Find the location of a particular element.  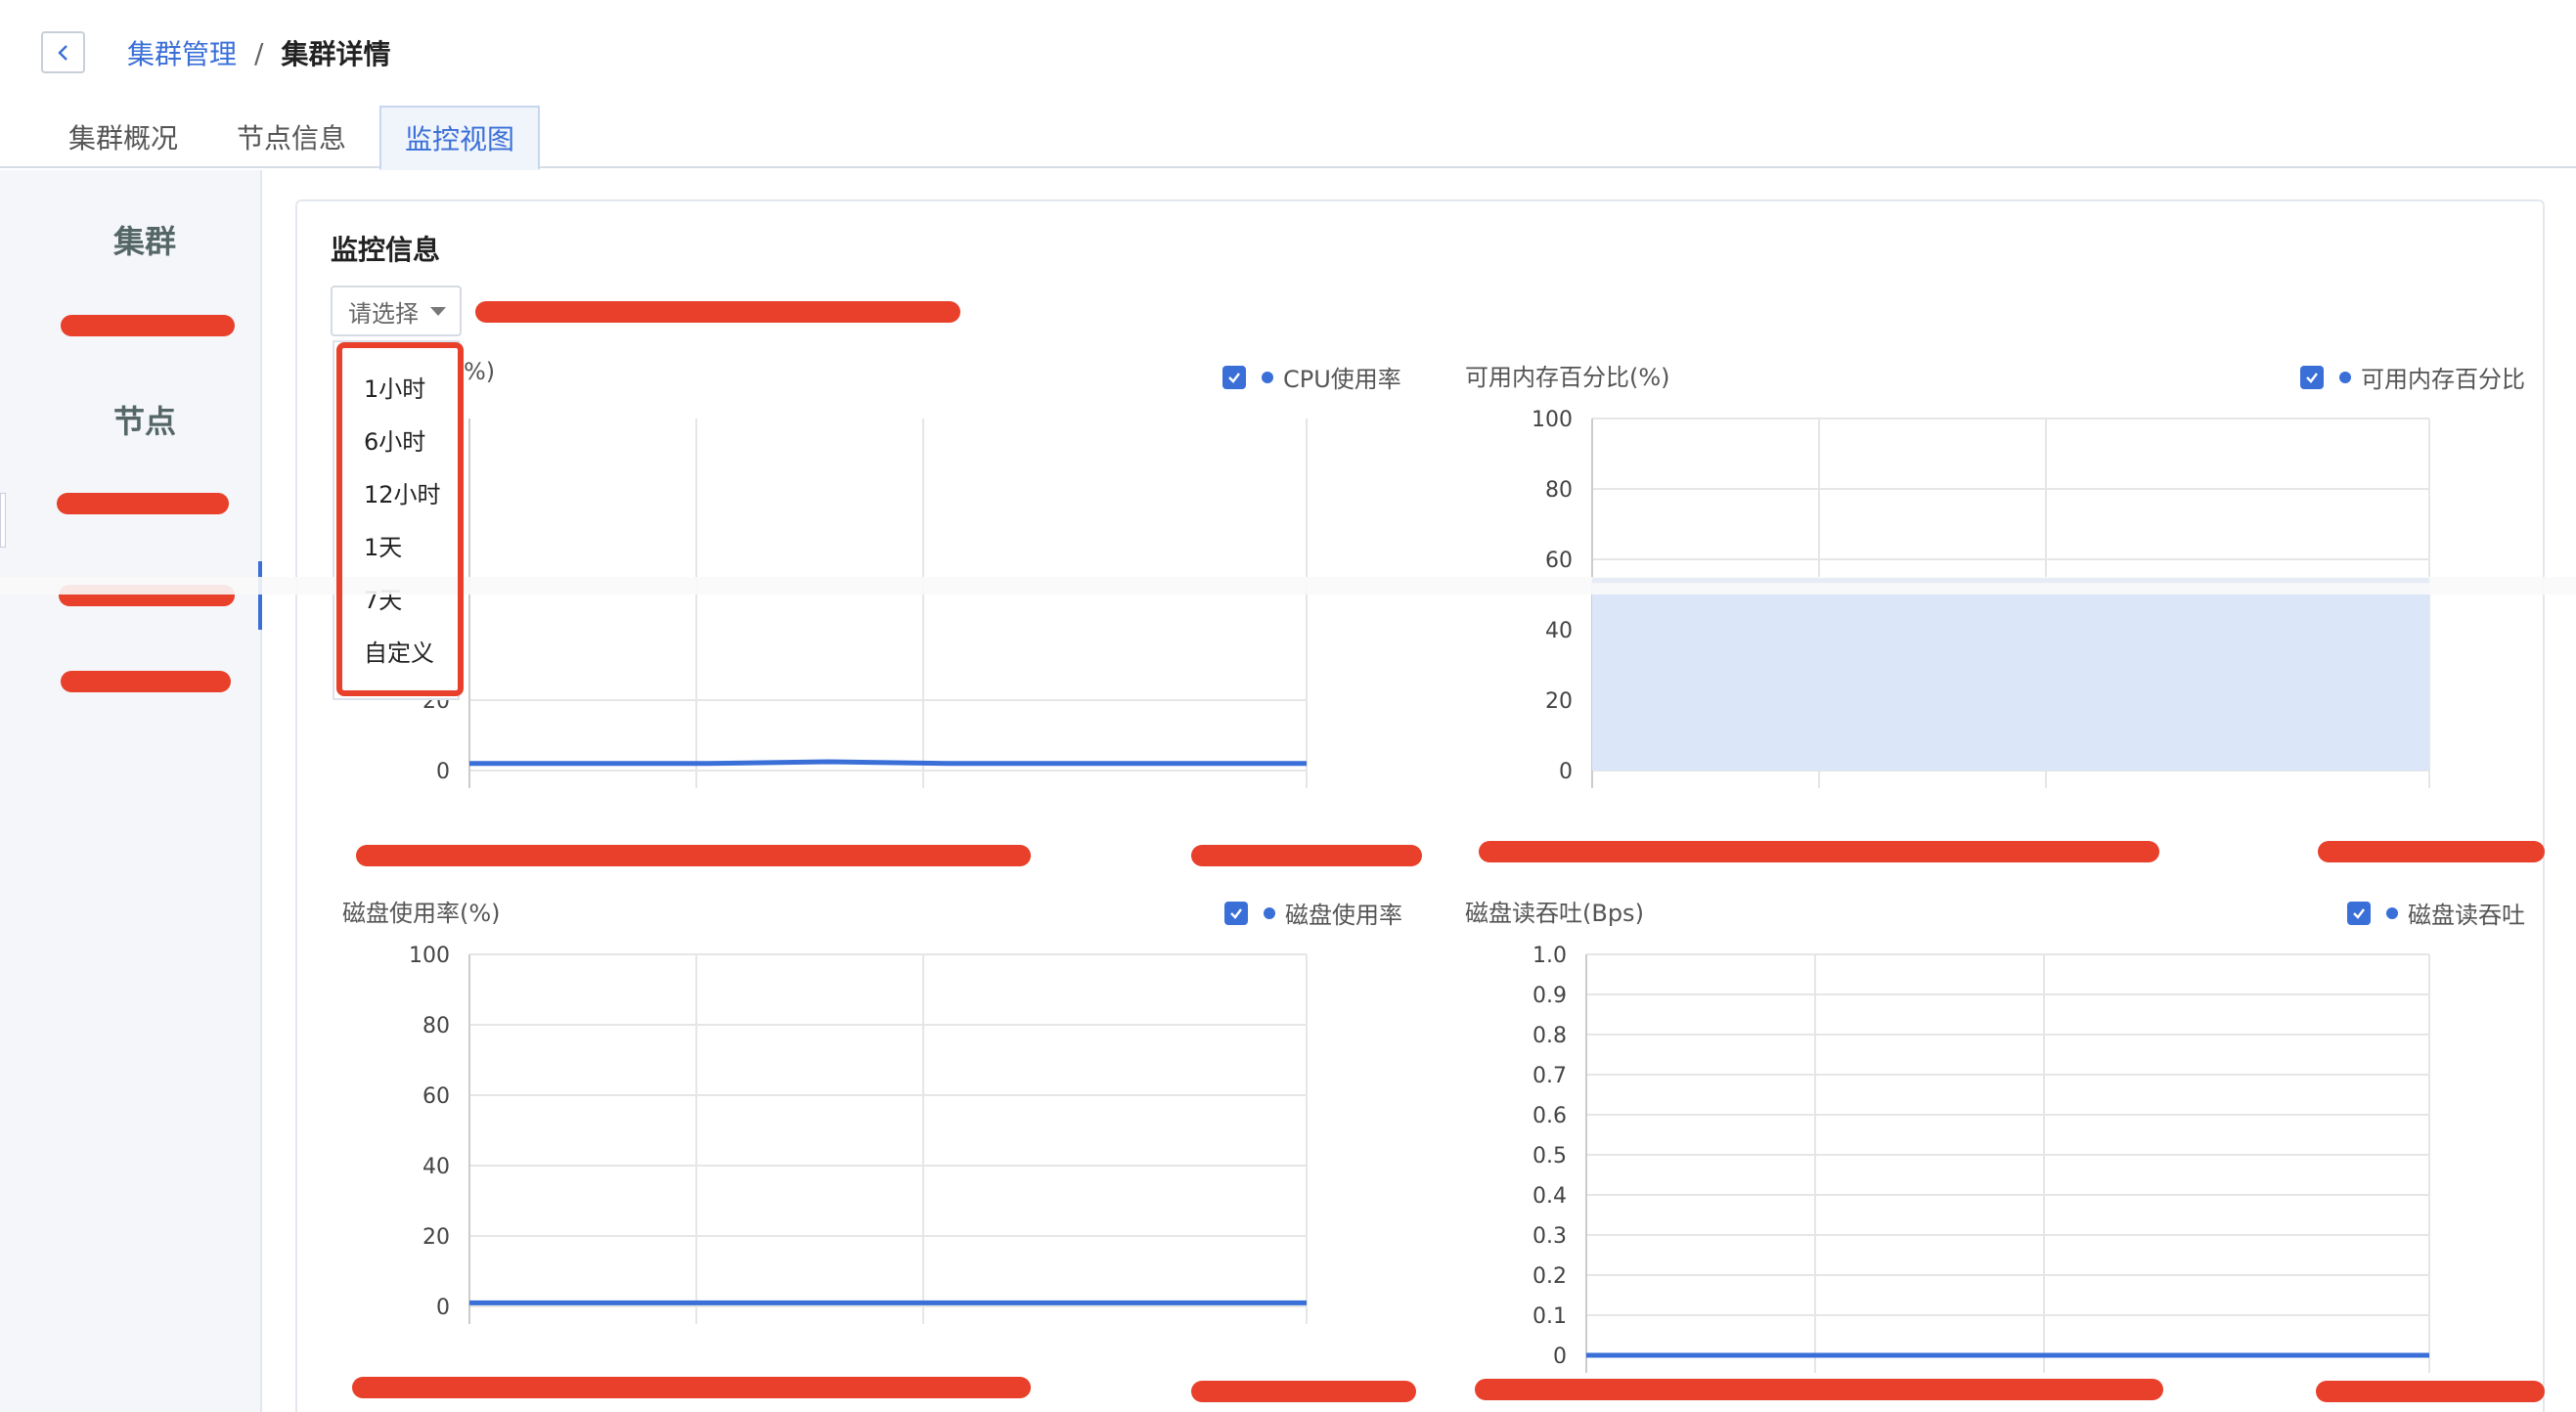

y-tick-label: 0.4 is located at coordinates (1549, 1196).